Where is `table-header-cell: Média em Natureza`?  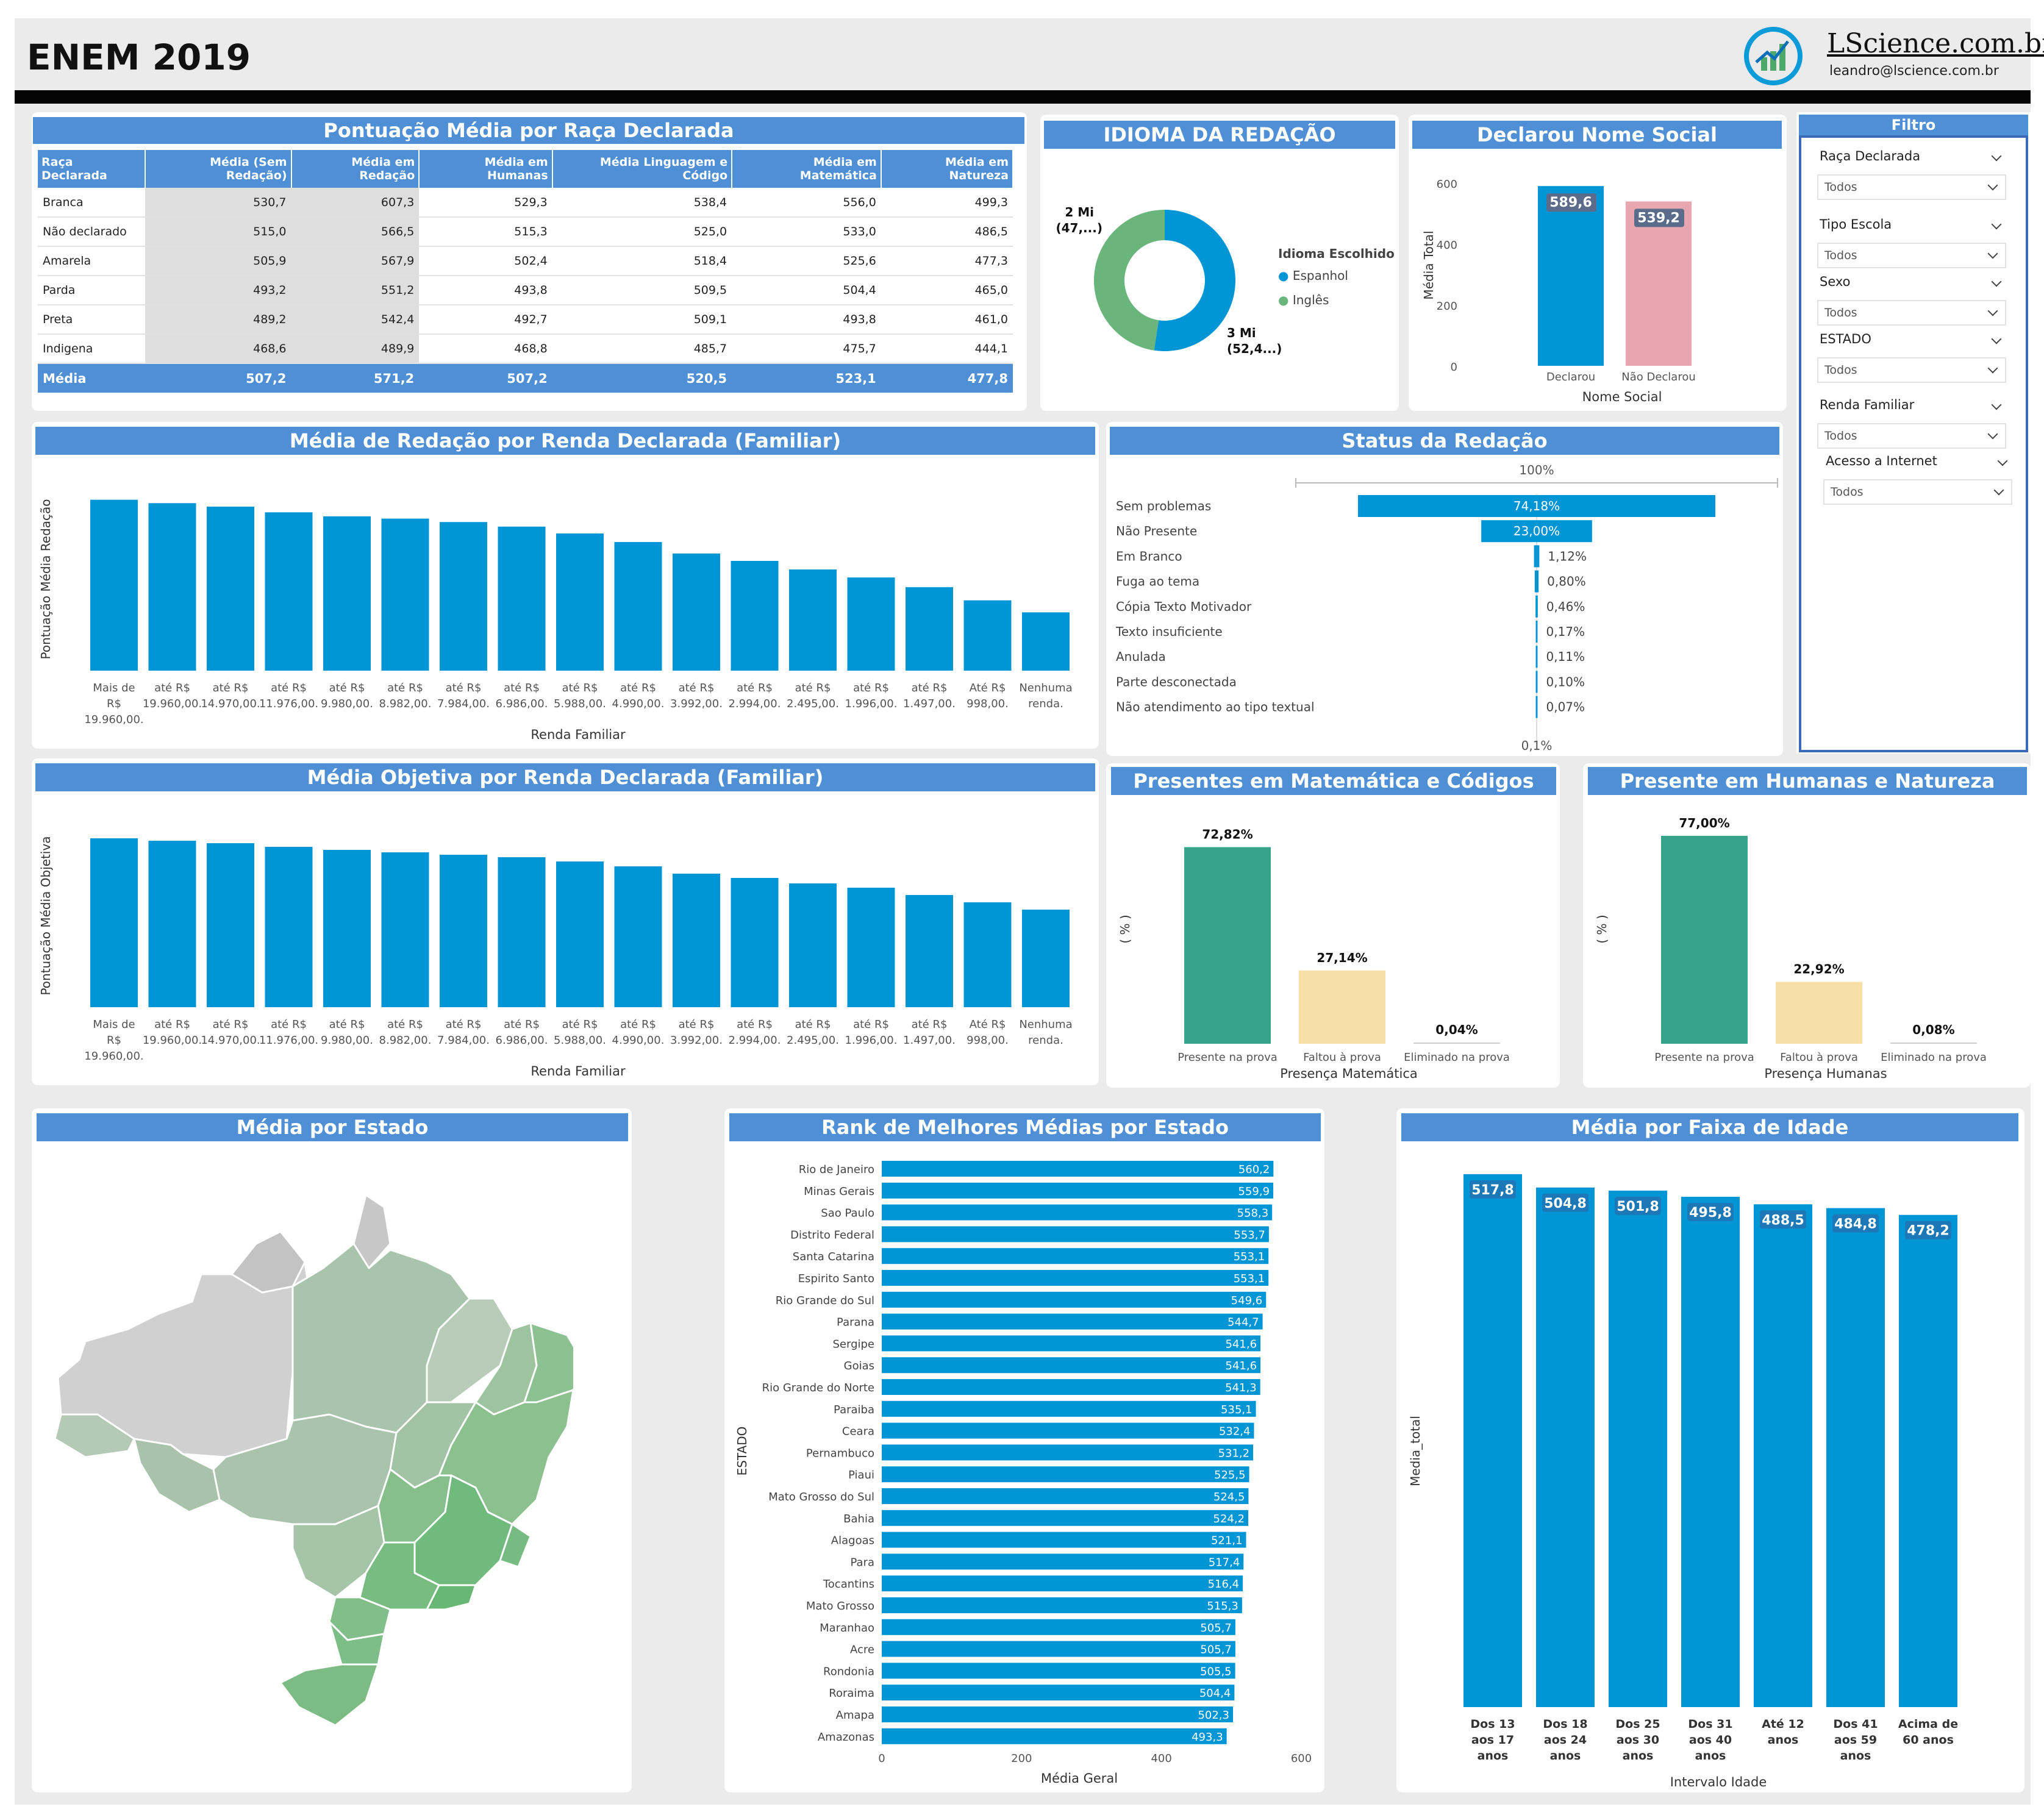
table-header-cell: Média em Natureza is located at coordinates (947, 169).